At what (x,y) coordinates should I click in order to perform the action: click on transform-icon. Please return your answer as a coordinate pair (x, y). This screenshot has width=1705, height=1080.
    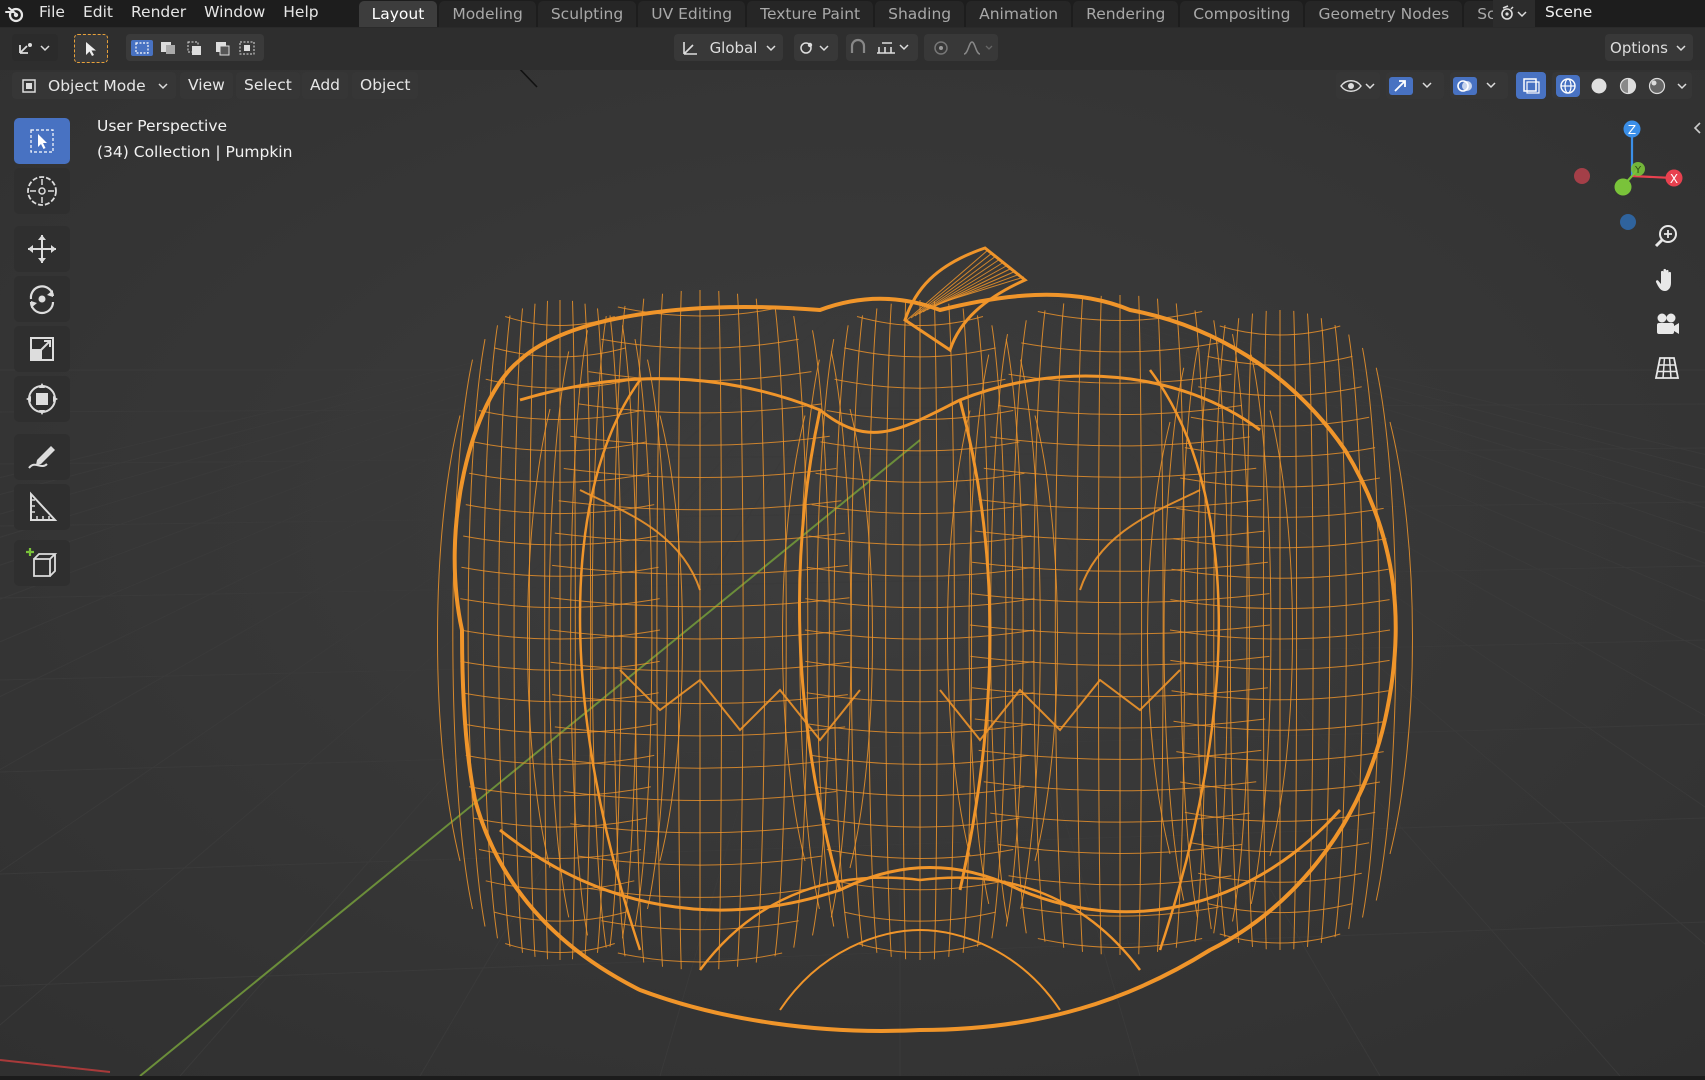
    Looking at the image, I should click on (42, 399).